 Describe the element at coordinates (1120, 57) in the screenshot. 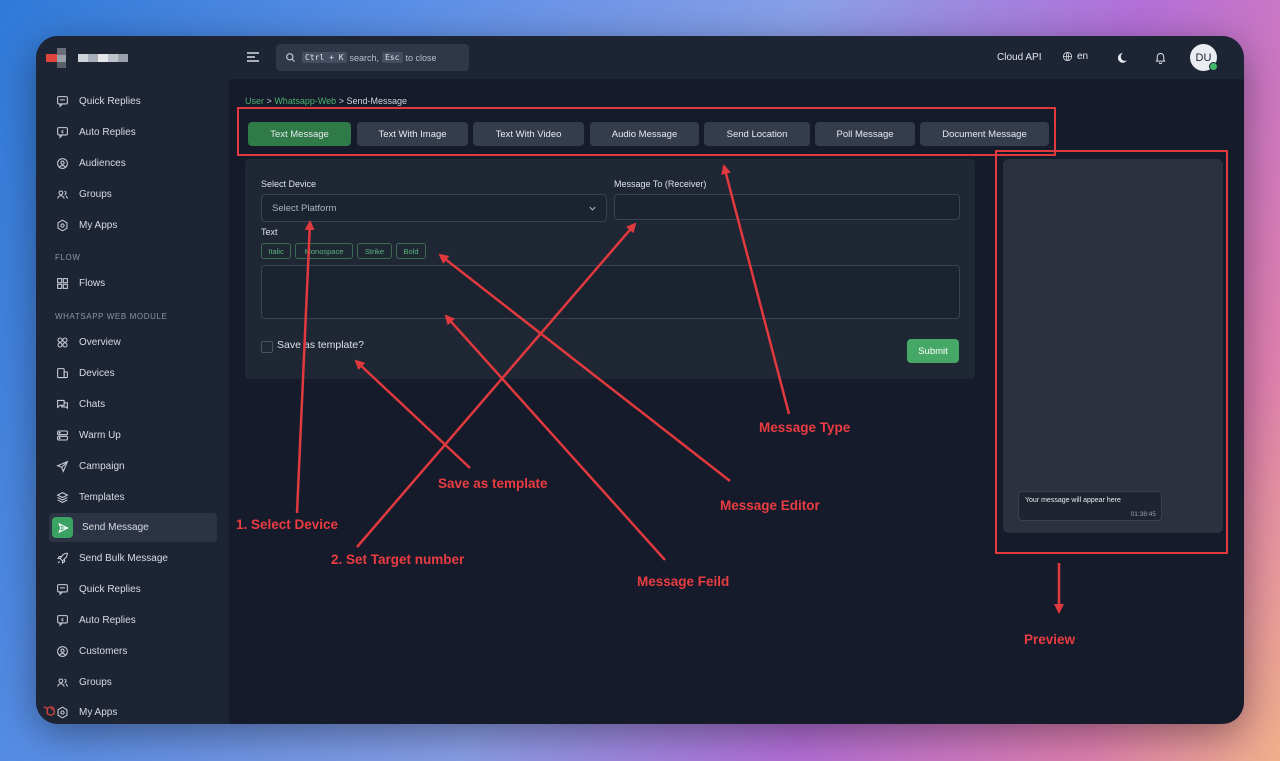

I see `moon-icon` at that location.